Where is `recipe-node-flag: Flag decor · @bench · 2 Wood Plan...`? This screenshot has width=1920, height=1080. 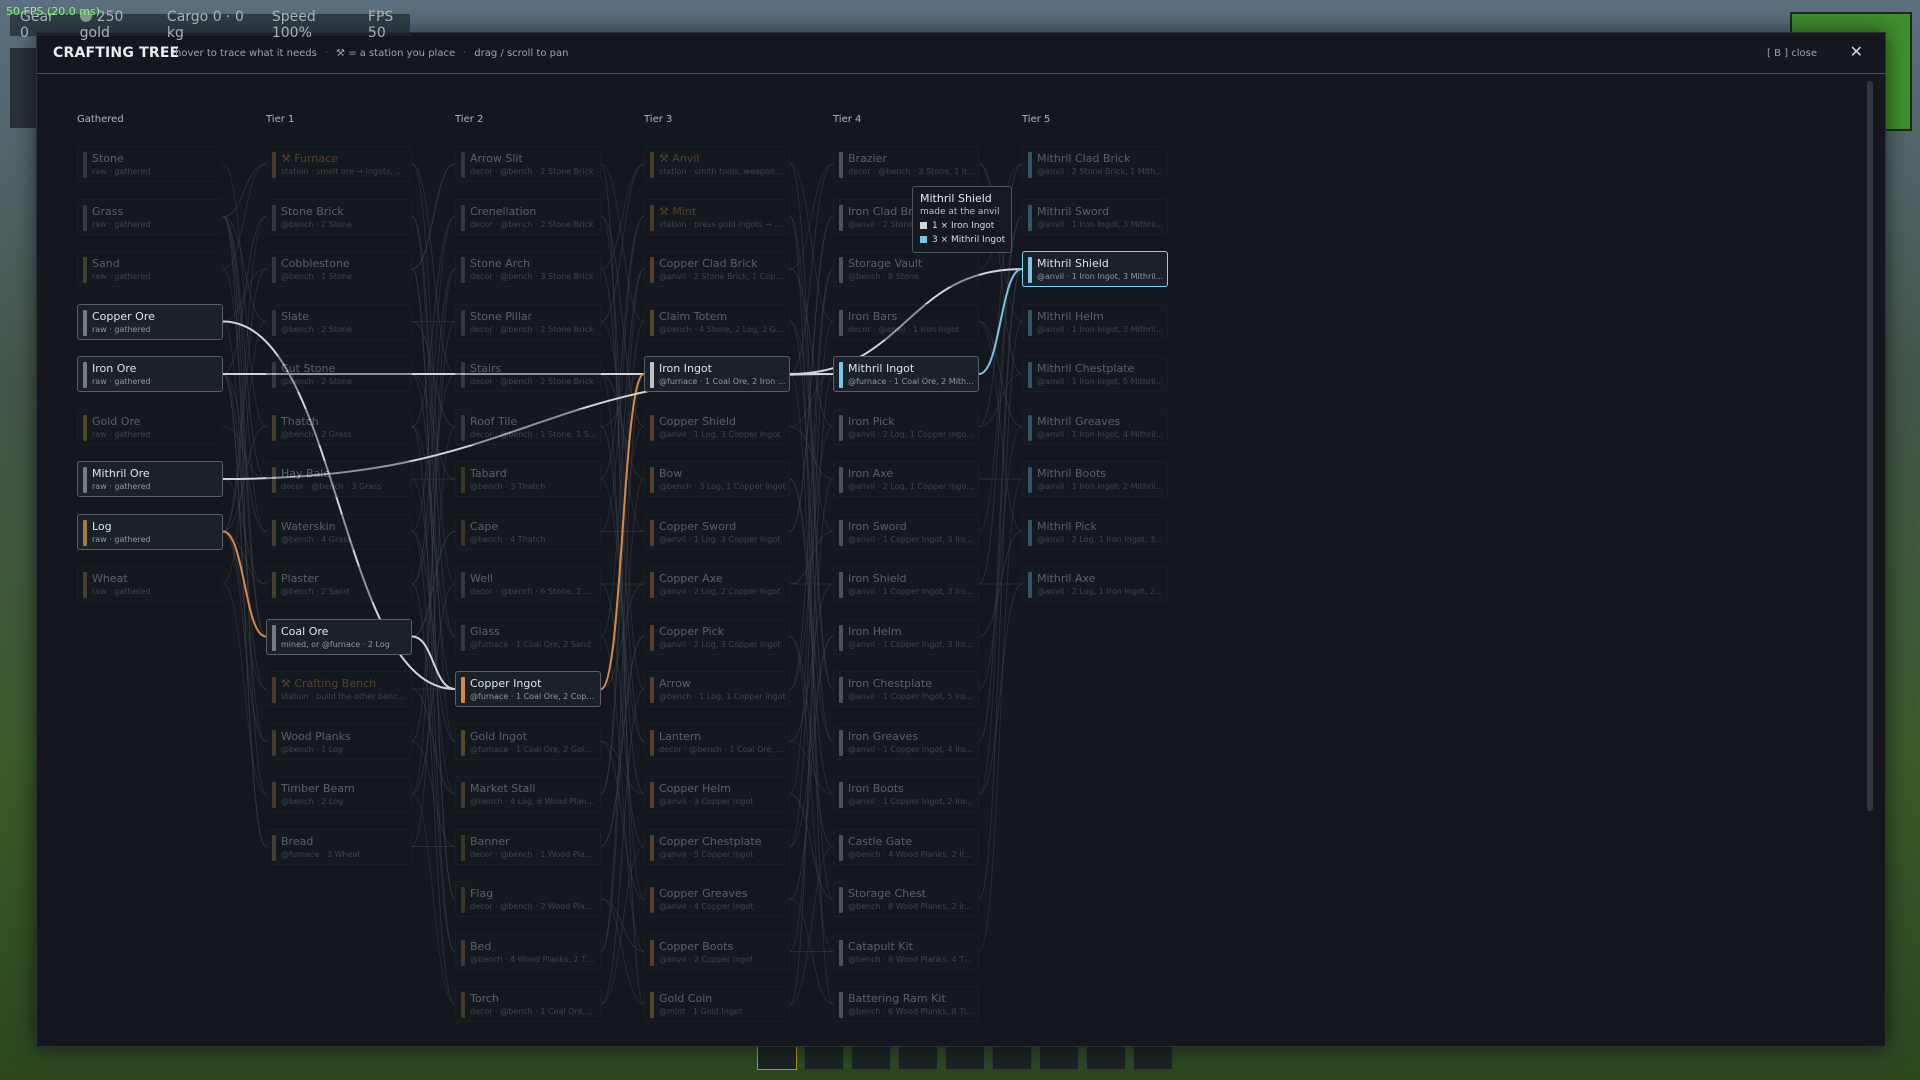
recipe-node-flag: Flag decor · @bench · 2 Wood Plan... is located at coordinates (528, 899).